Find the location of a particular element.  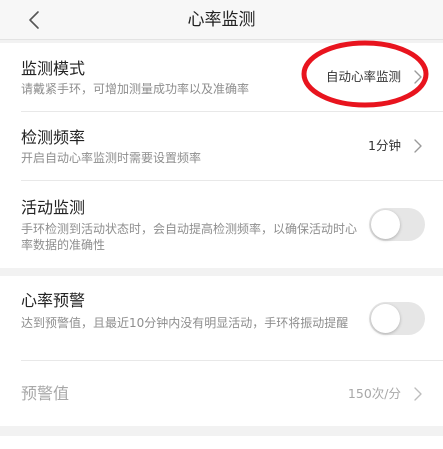

monitor-mode-title: 监测模式 is located at coordinates (53, 68).